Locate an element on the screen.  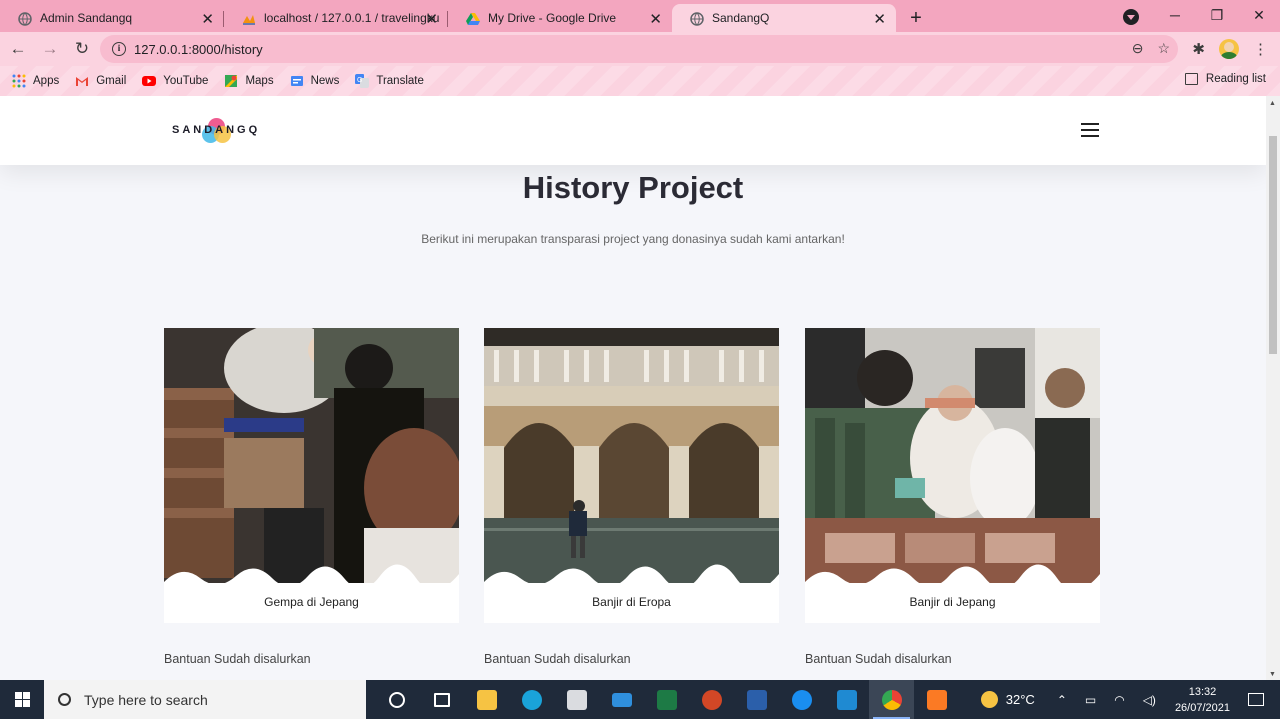
tab-search-icon is located at coordinates (1131, 17).